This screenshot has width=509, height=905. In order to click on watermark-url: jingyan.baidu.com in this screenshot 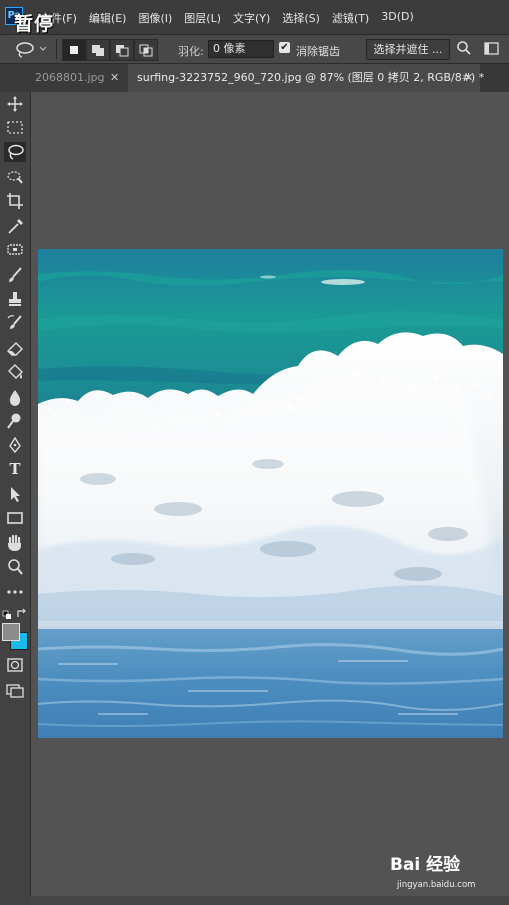, I will do `click(436, 885)`.